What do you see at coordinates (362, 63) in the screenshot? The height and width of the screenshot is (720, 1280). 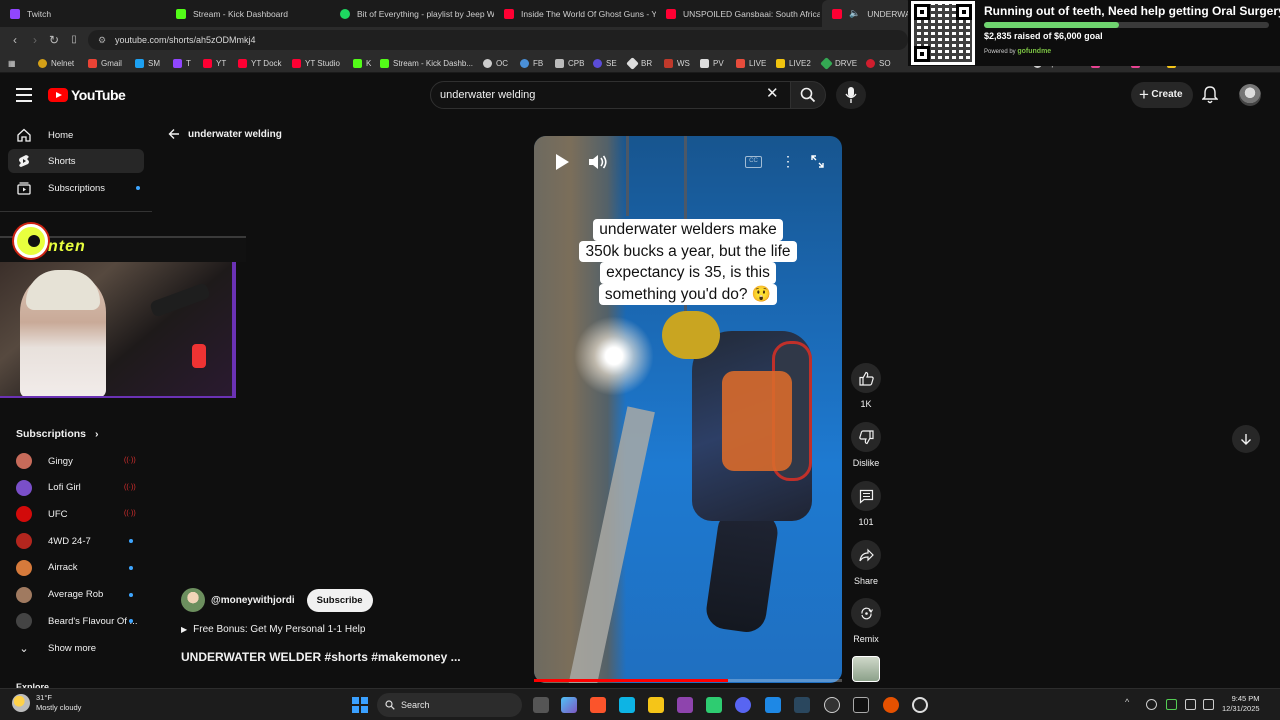 I see `bookmark: K` at bounding box center [362, 63].